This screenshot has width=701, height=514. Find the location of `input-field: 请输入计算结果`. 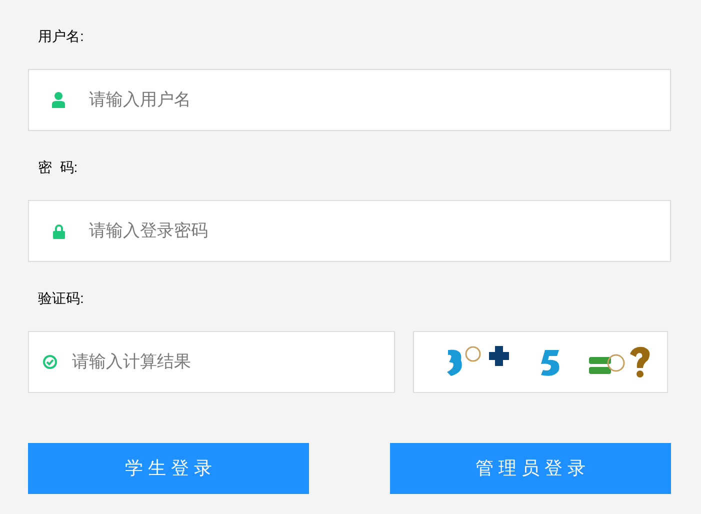

input-field: 请输入计算结果 is located at coordinates (211, 362).